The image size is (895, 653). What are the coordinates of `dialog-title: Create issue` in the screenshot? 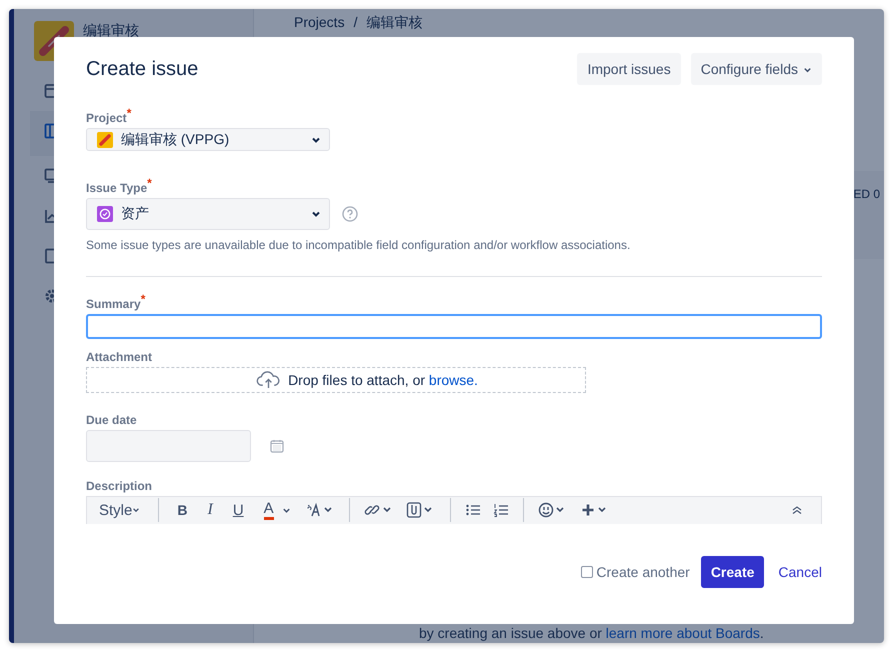 It's located at (142, 69).